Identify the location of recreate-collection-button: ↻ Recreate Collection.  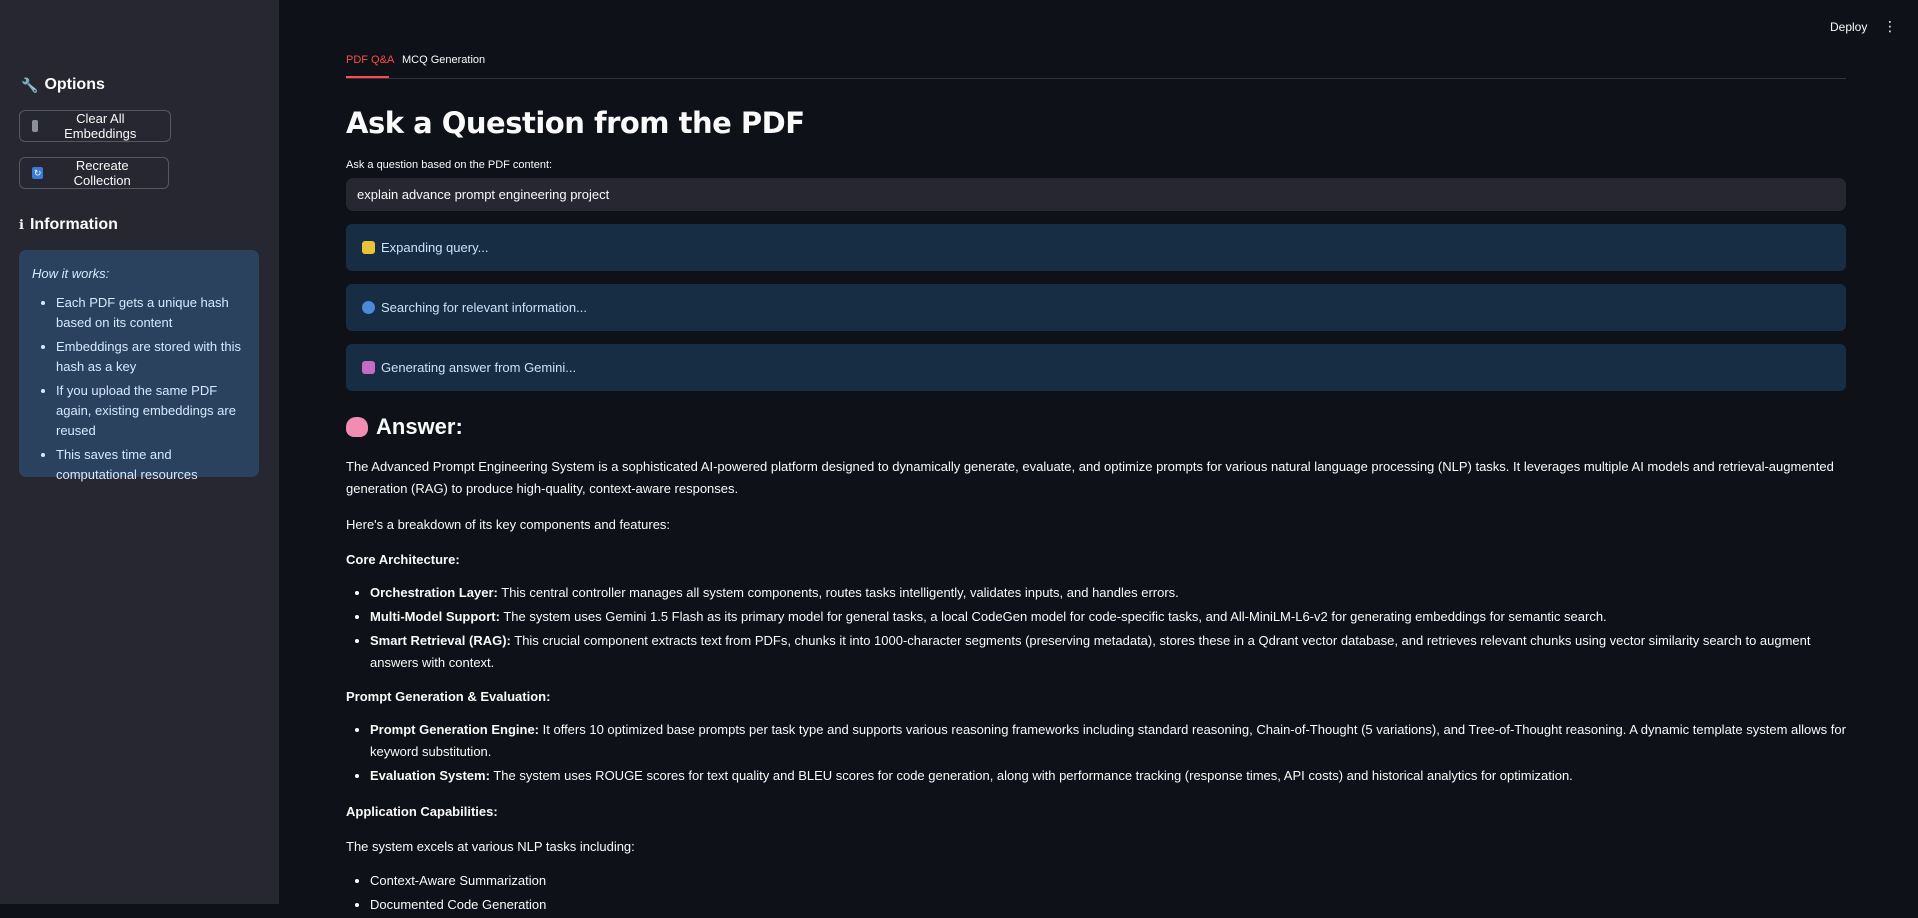
(94, 173).